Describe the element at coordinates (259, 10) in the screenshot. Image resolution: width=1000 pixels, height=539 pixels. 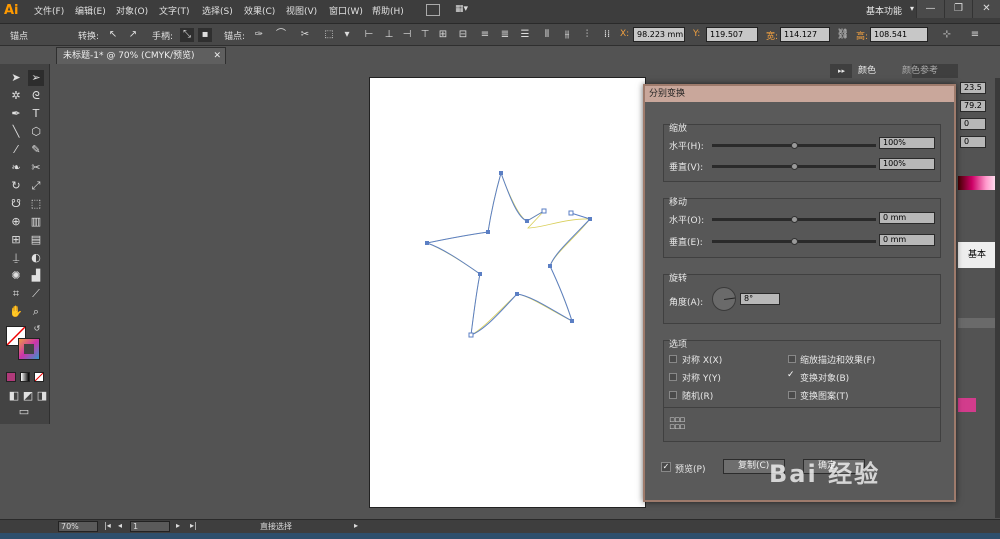
I see `menu-effect: 效果(C)` at that location.